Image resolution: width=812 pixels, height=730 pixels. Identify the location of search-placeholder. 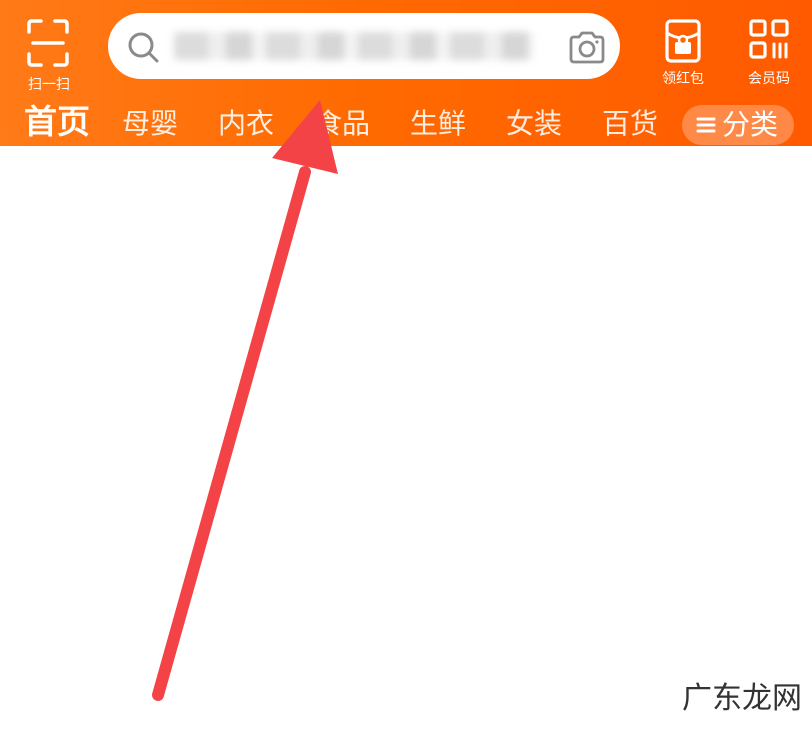
(354, 46).